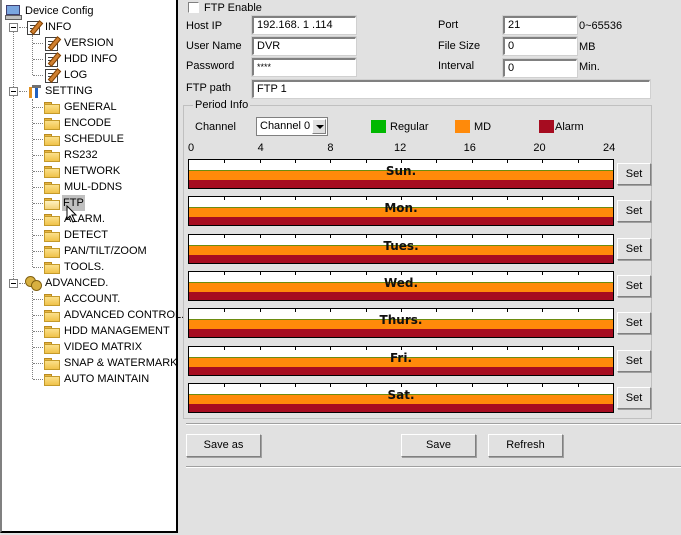 The image size is (681, 535). I want to click on tree-item-mul-ddns: MUL-DDNS, so click(89, 187).